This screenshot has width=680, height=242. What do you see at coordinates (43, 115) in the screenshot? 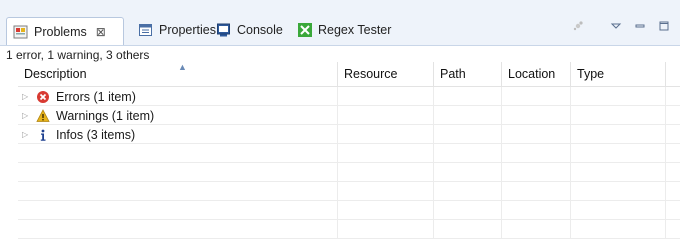
I see `warning-icon` at bounding box center [43, 115].